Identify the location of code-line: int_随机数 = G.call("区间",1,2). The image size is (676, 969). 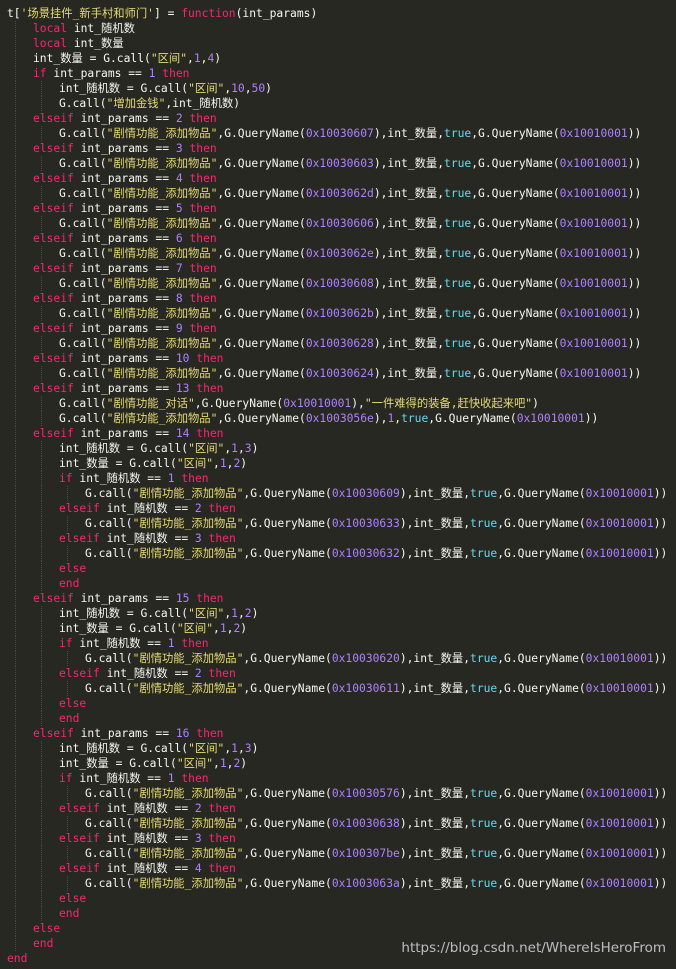
(129, 613).